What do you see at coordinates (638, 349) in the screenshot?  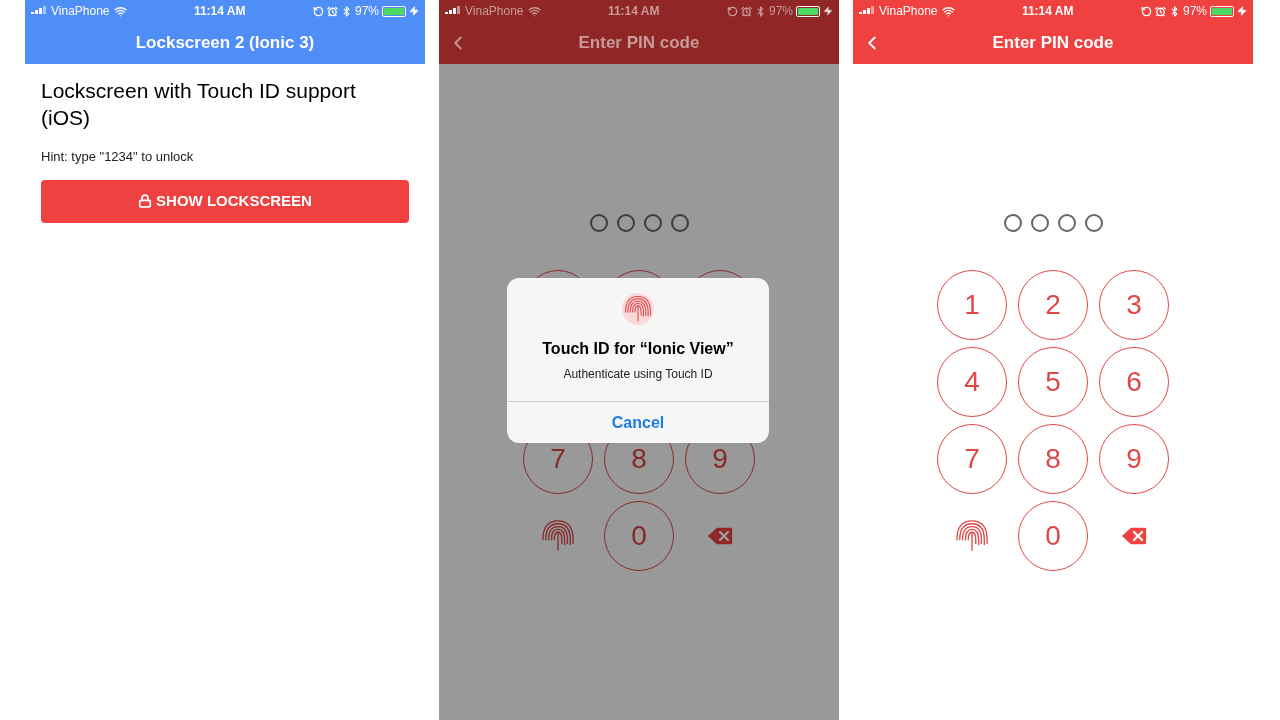 I see `dialog-title: Touch ID for “Ionic View”` at bounding box center [638, 349].